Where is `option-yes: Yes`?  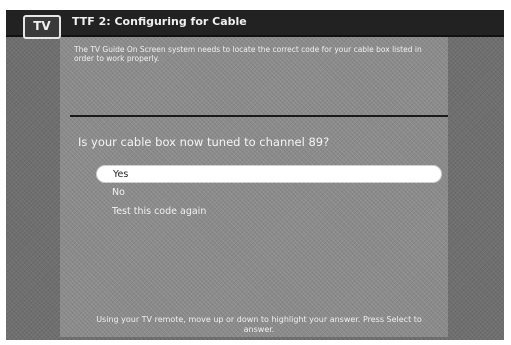 option-yes: Yes is located at coordinates (269, 174).